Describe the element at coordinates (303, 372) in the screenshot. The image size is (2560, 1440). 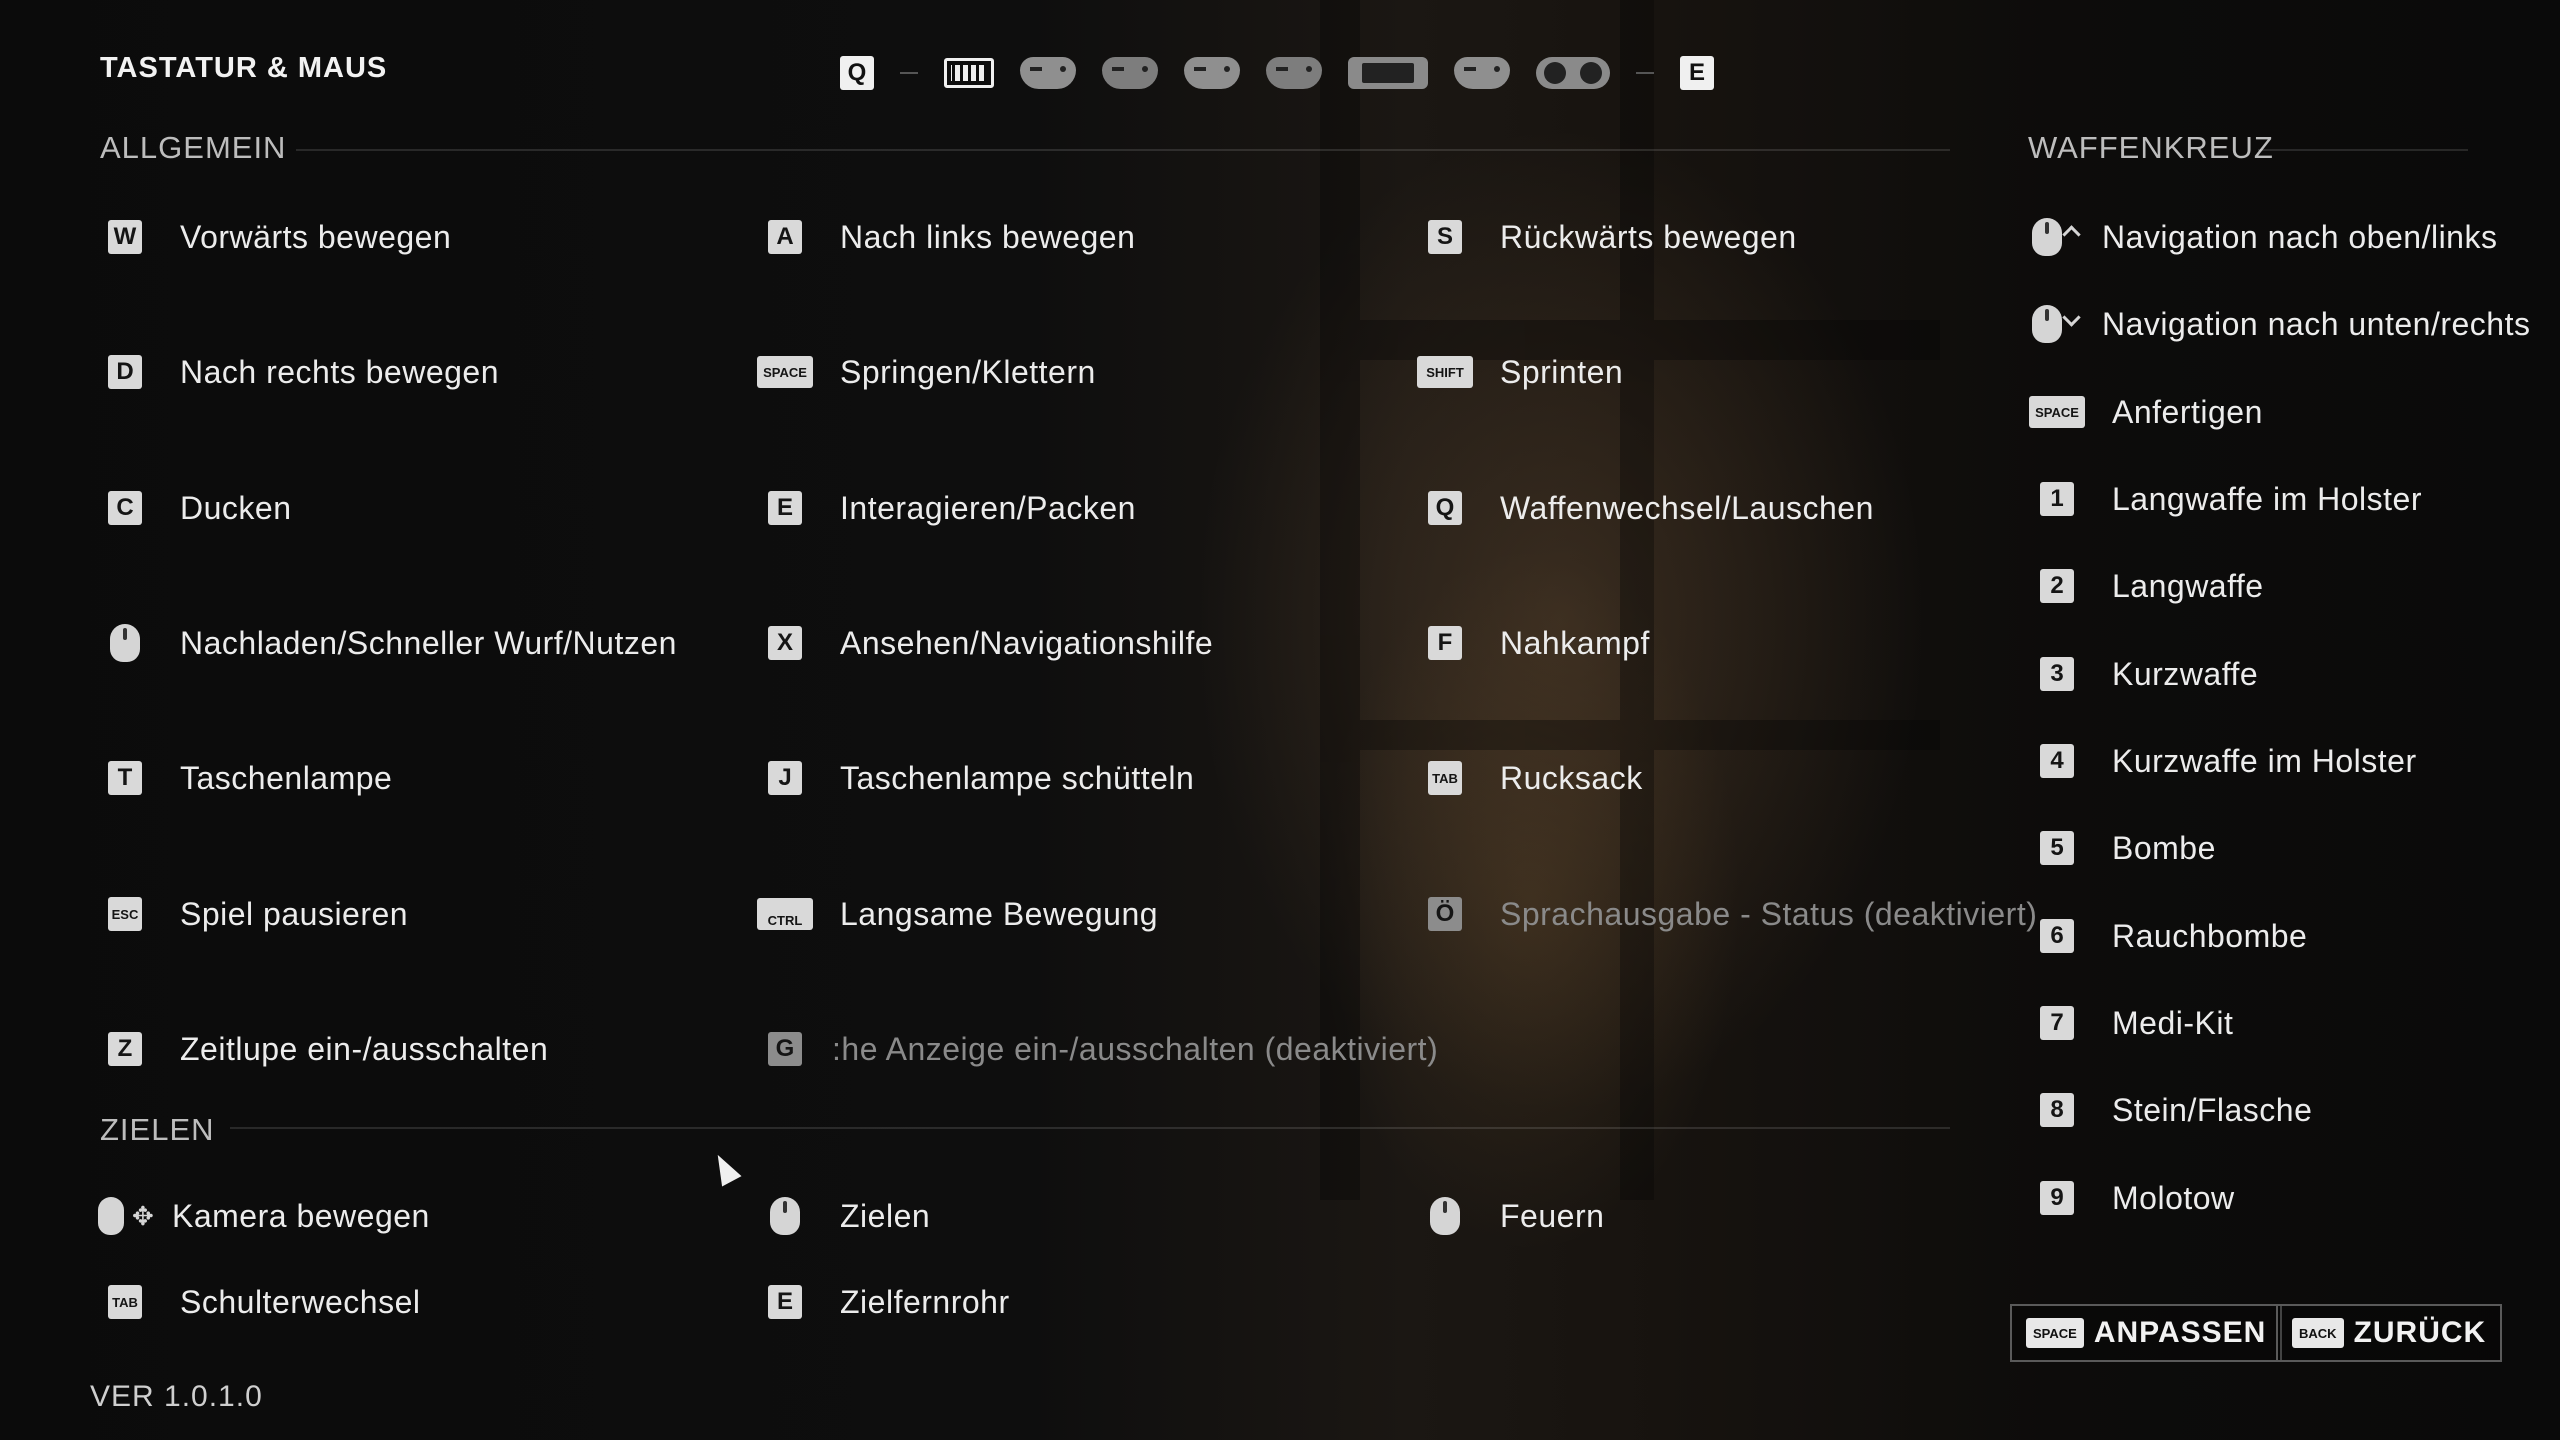
I see `binding-row: D Nach rechts bewegen` at that location.